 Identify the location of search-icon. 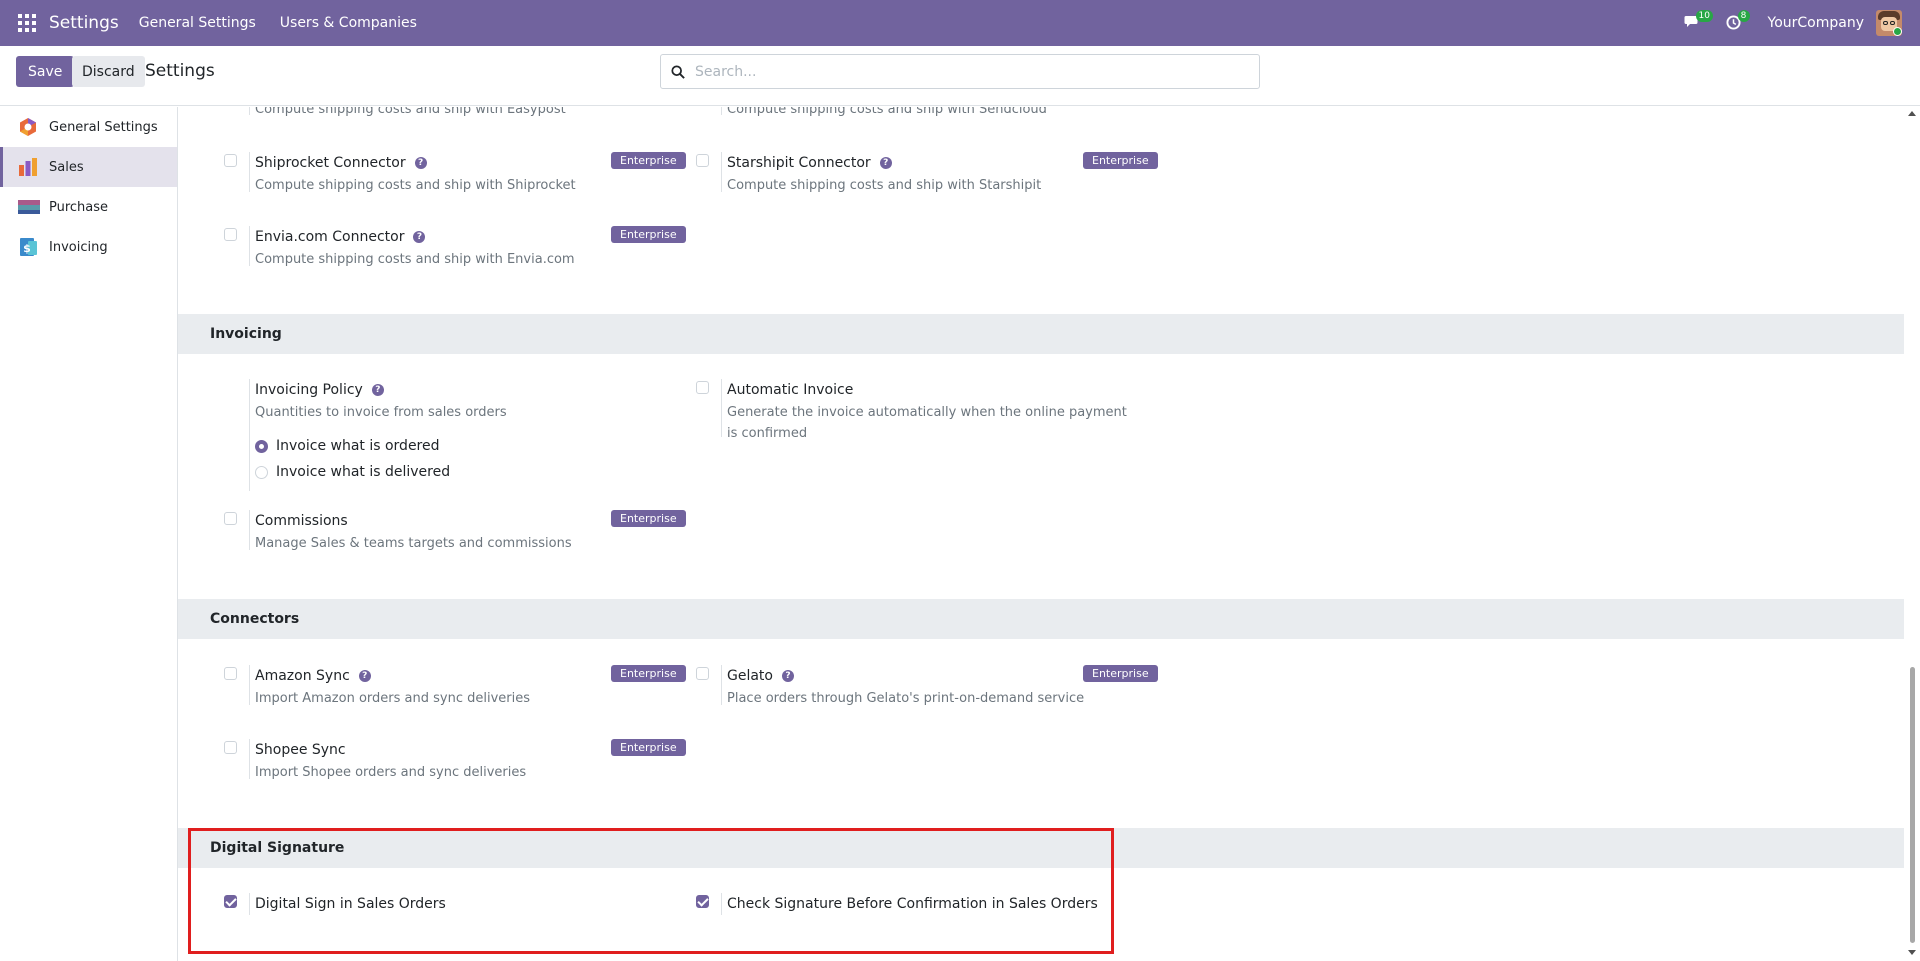
(678, 71).